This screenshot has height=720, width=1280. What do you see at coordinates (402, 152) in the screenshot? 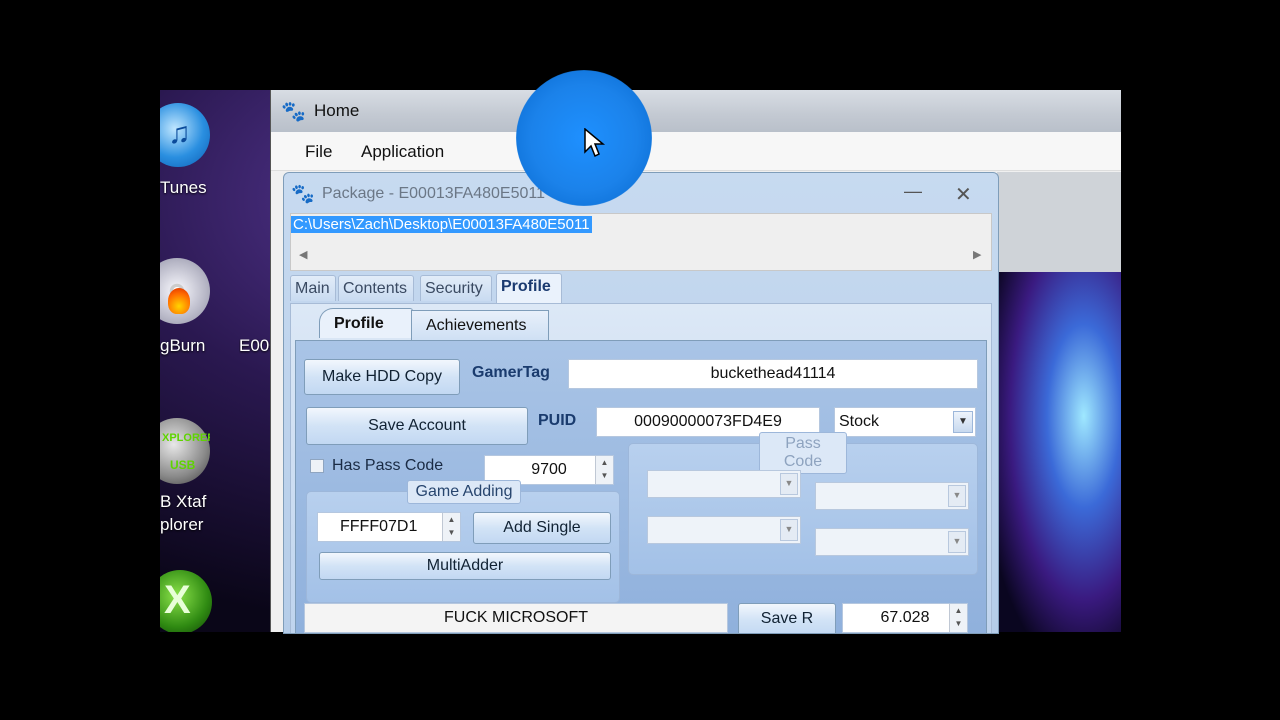
I see `menu-application: Application` at bounding box center [402, 152].